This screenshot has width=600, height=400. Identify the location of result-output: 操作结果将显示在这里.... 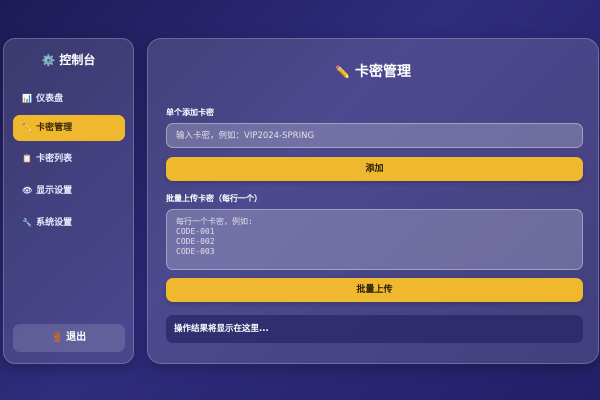
(374, 329).